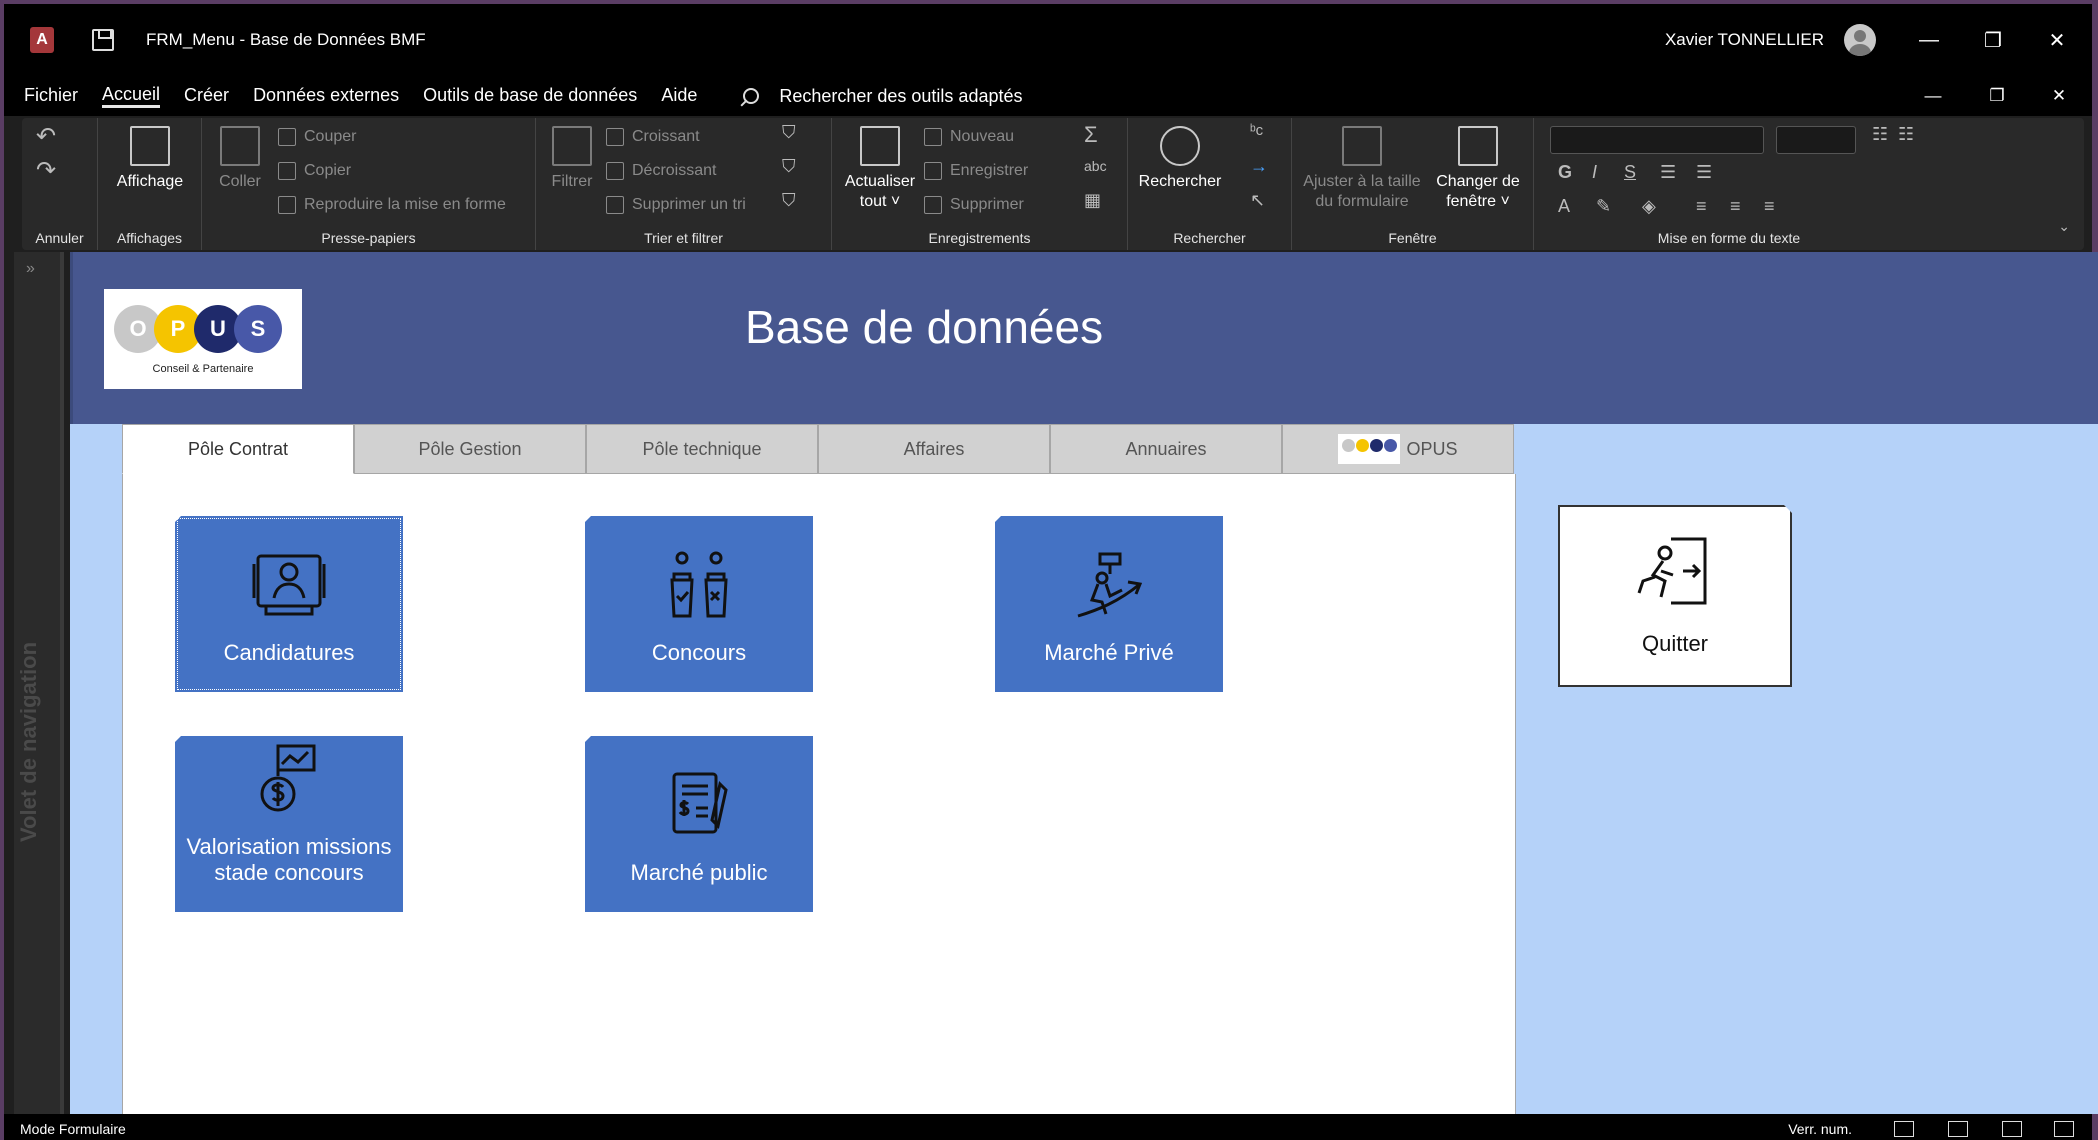 The width and height of the screenshot is (2098, 1140). What do you see at coordinates (1933, 96) in the screenshot?
I see `doc-minimize-button: —` at bounding box center [1933, 96].